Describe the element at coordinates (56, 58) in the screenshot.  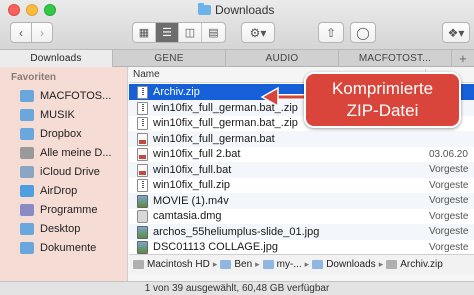
I see `tab-downloads: Downloads` at that location.